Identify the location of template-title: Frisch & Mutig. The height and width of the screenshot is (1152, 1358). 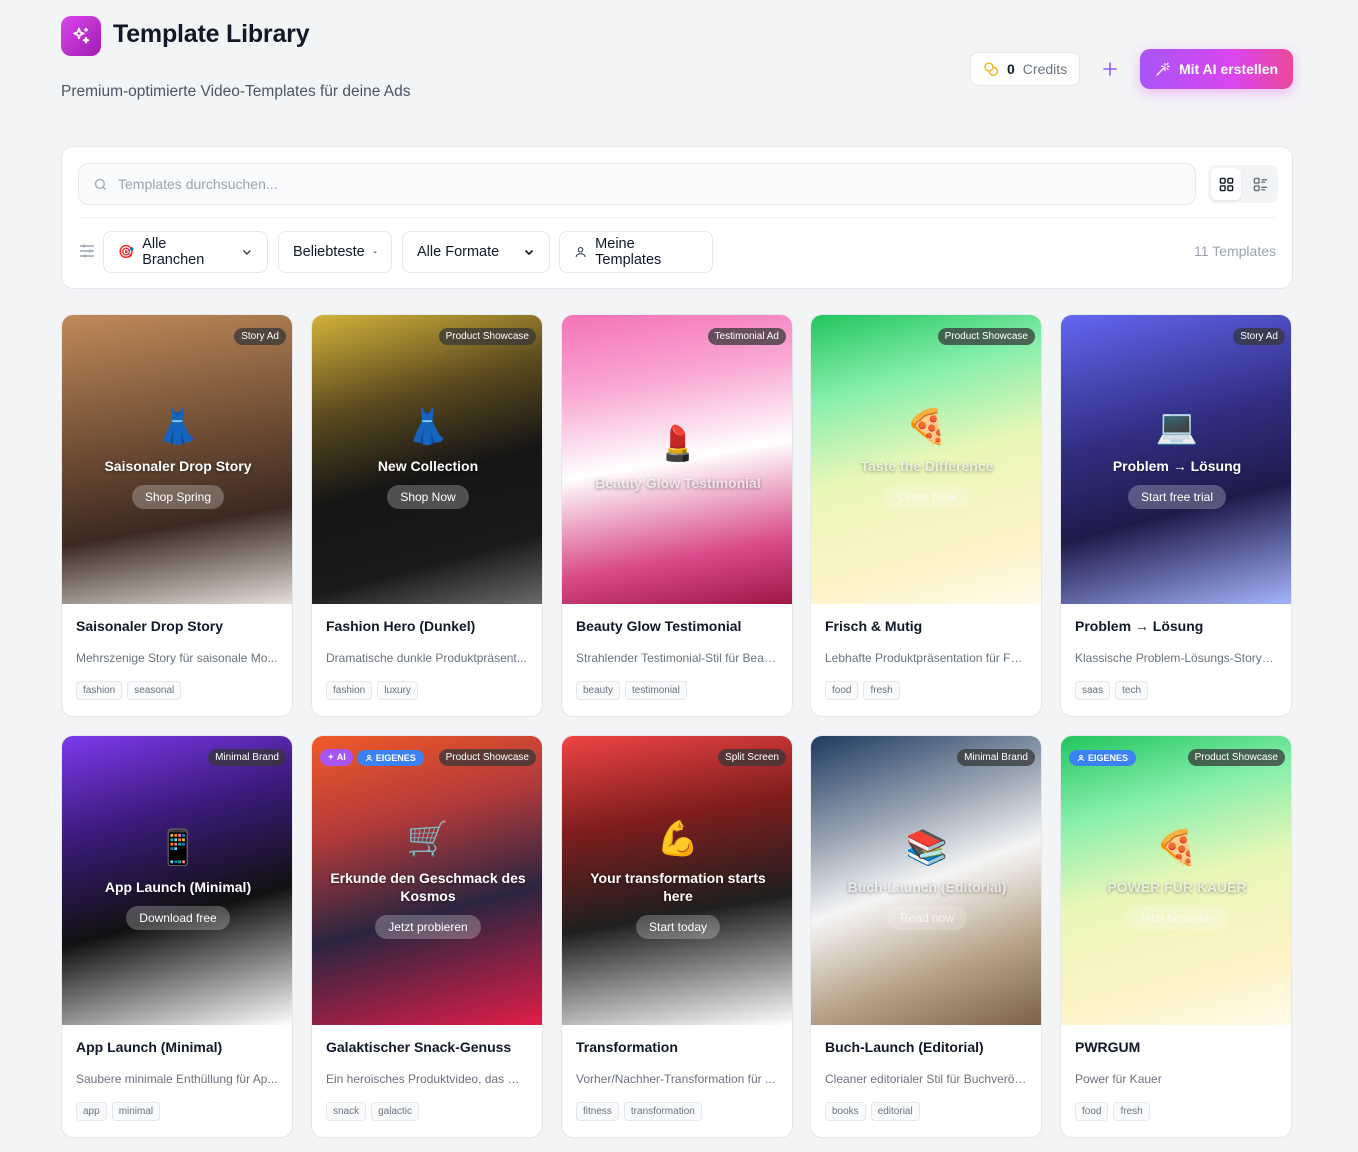
(874, 626).